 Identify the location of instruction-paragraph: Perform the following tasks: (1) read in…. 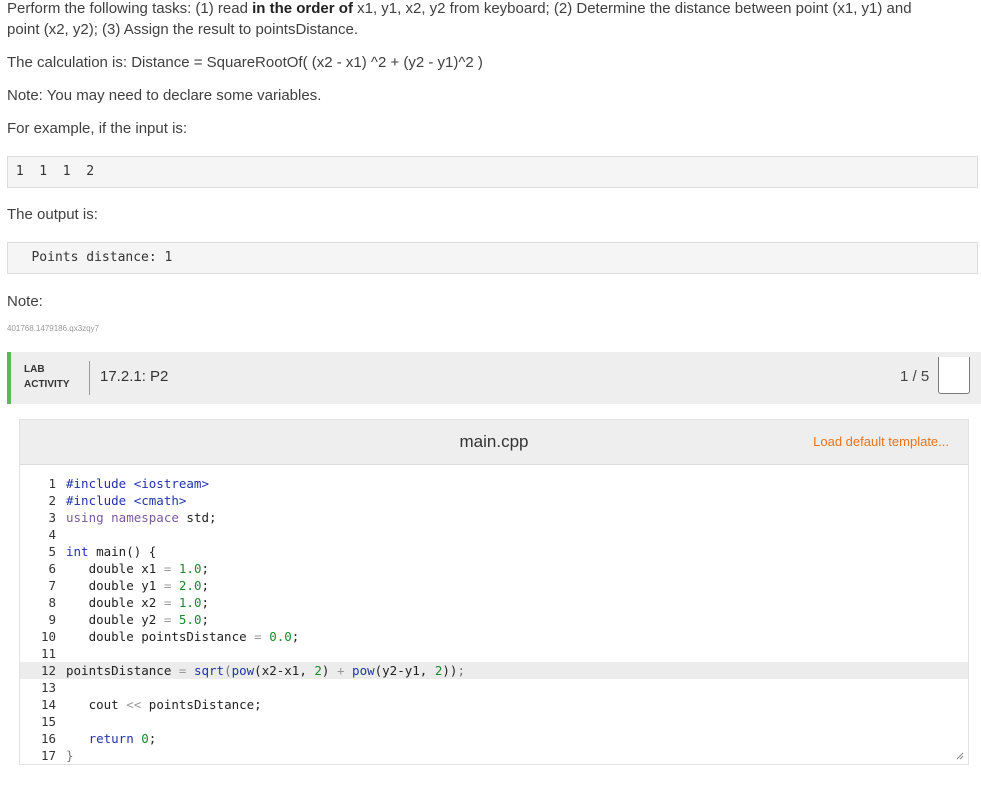
(459, 20).